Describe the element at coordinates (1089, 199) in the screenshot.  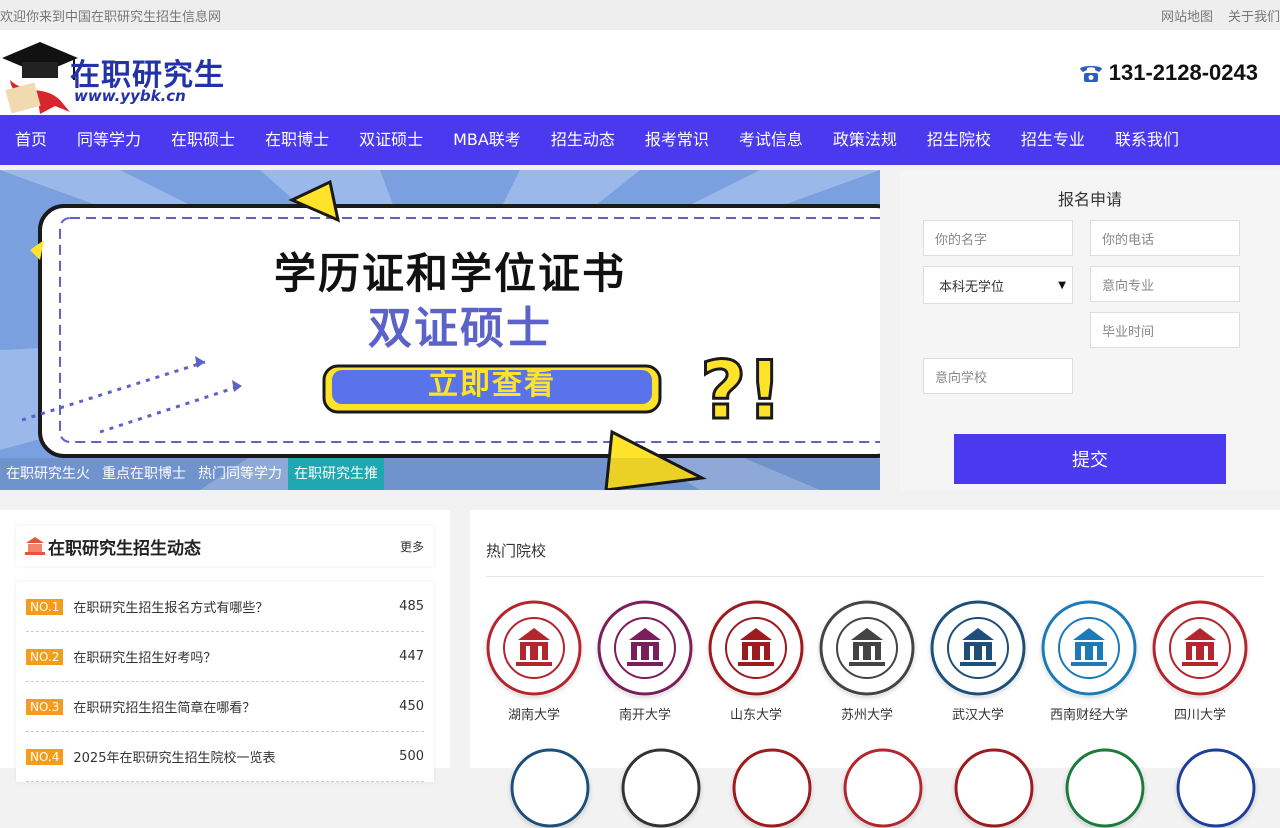
I see `form-title: 报名申请` at that location.